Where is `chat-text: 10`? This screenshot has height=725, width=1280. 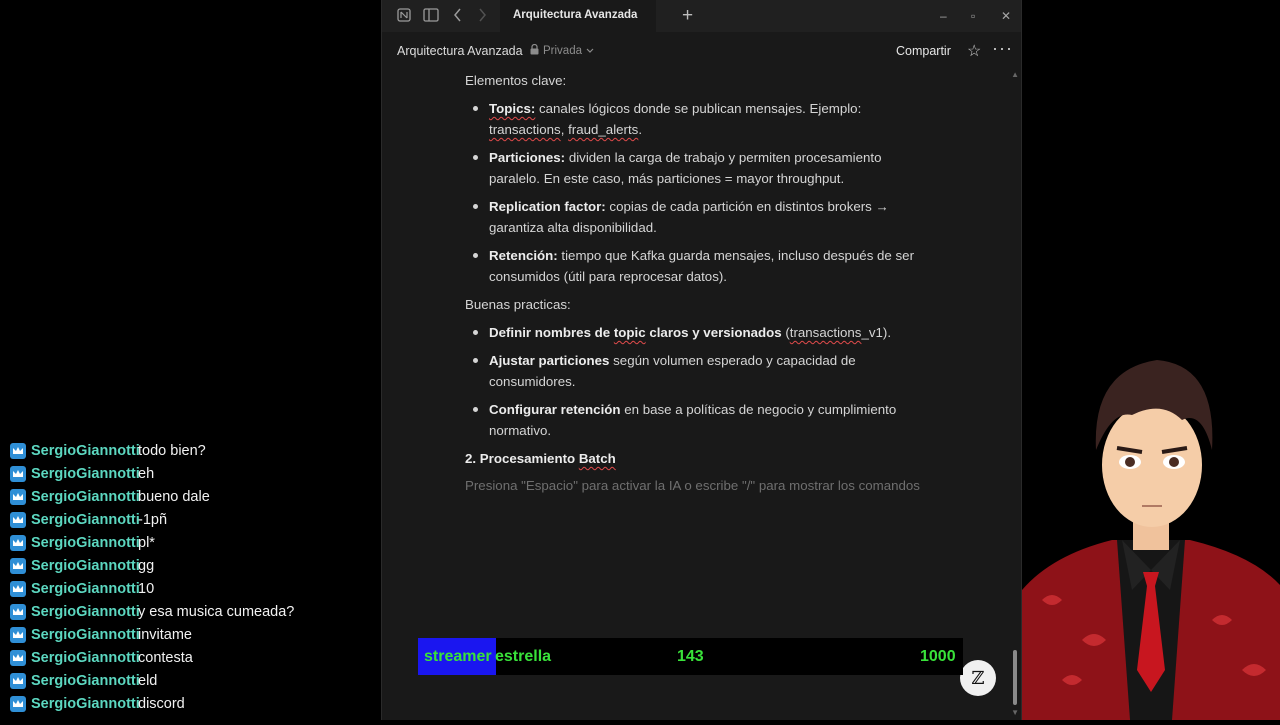 chat-text: 10 is located at coordinates (146, 588).